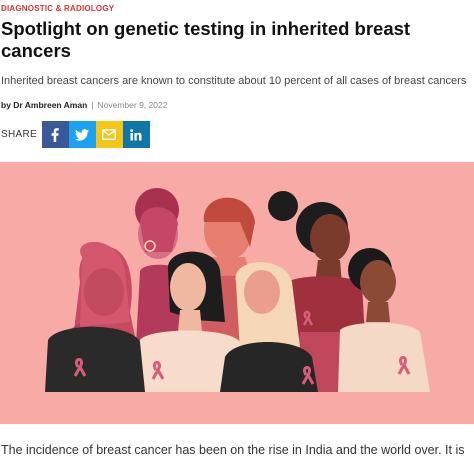 The height and width of the screenshot is (463, 474). What do you see at coordinates (19, 134) in the screenshot?
I see `share-label: SHARE` at bounding box center [19, 134].